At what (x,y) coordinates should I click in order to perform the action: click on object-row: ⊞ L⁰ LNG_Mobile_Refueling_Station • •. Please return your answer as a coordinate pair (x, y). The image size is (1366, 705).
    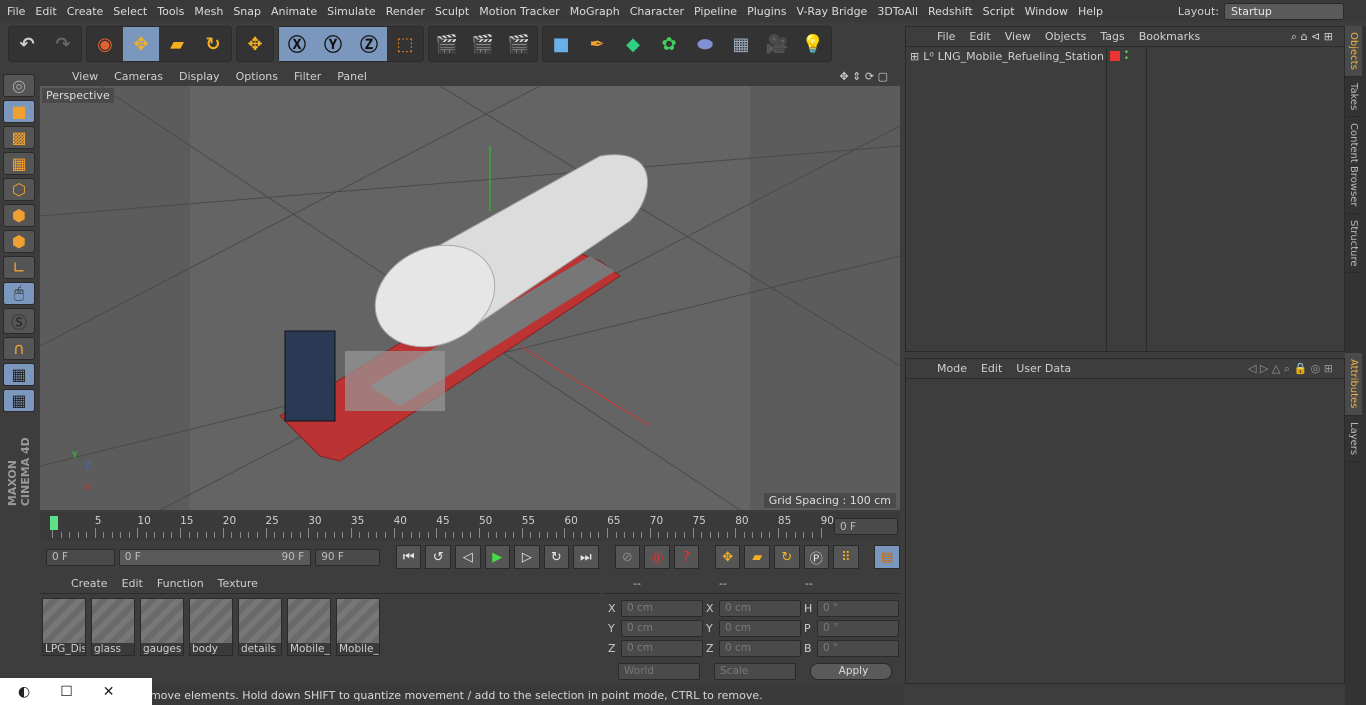
    Looking at the image, I should click on (1125, 56).